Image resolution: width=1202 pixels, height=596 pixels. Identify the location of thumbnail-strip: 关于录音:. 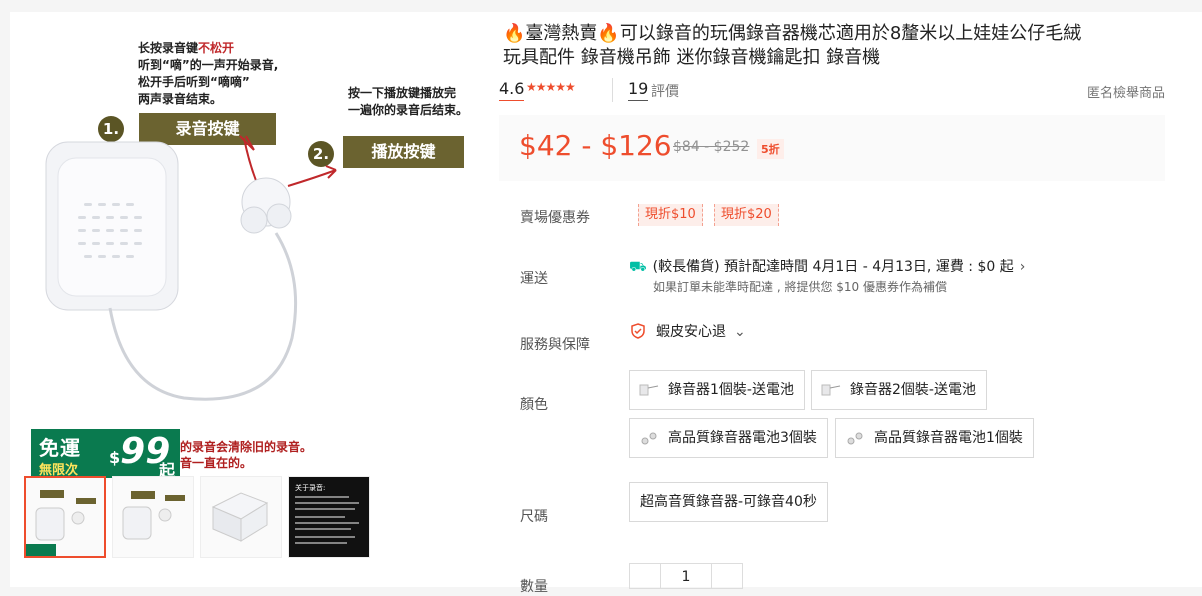
(244, 517).